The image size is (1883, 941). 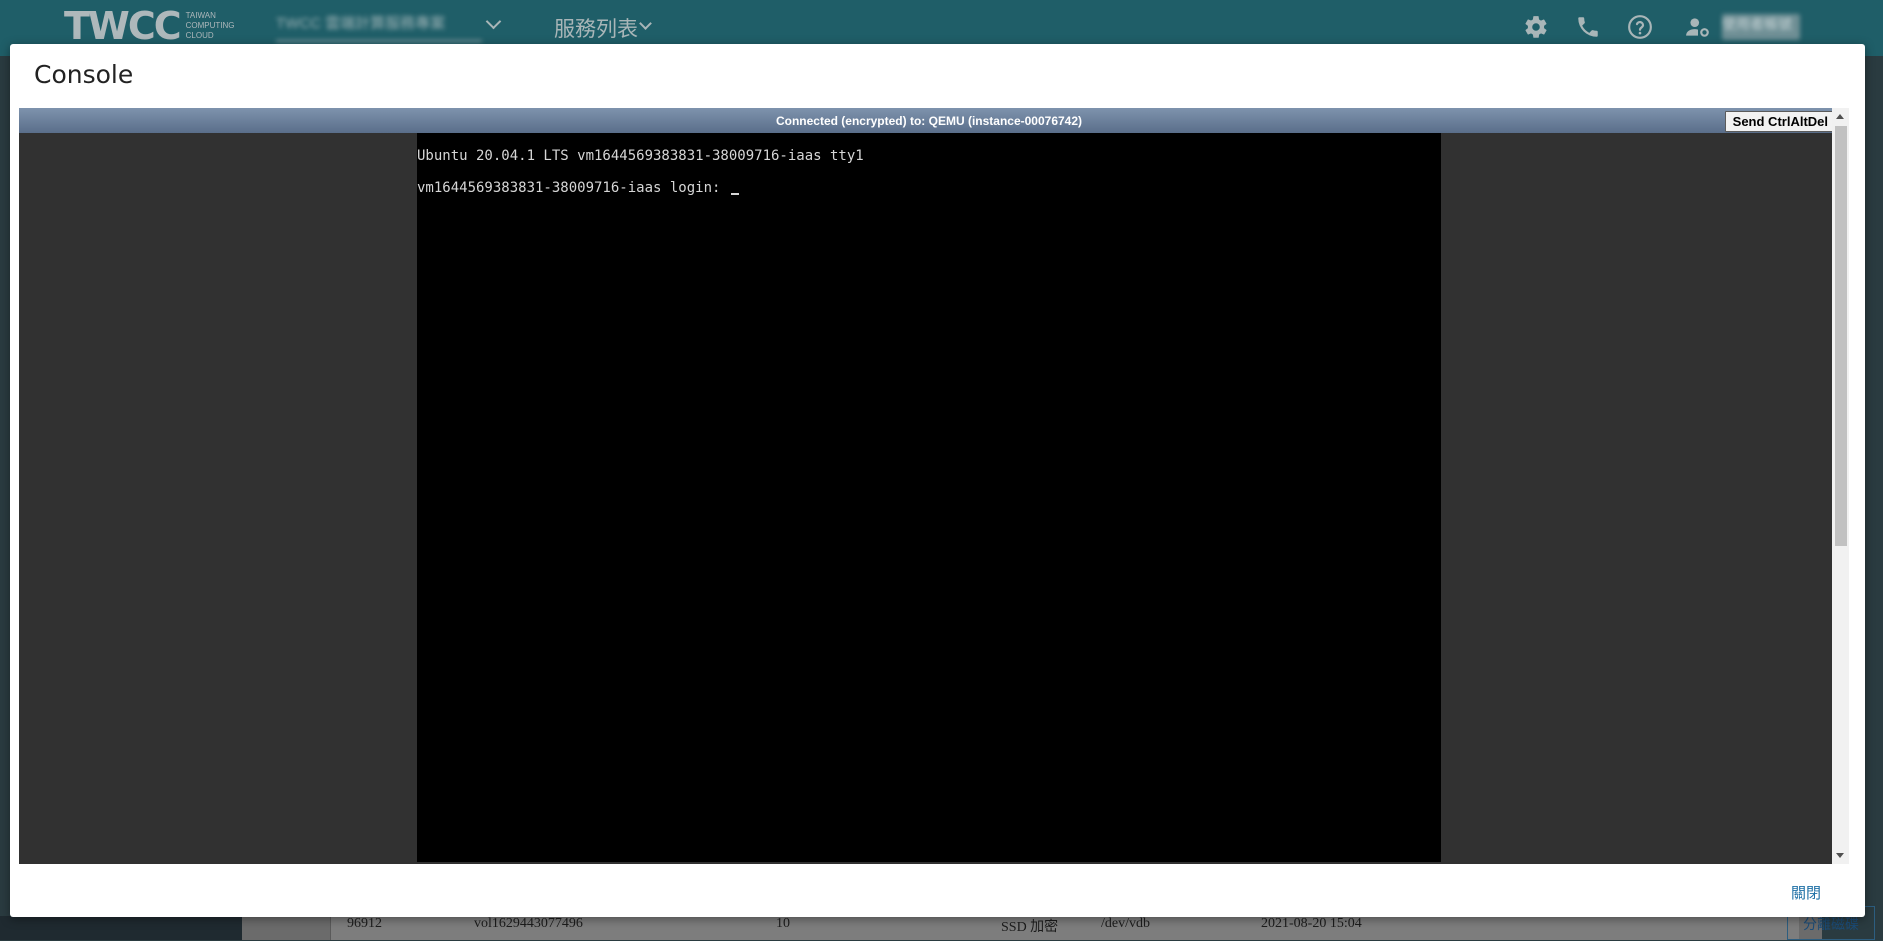 I want to click on project-selector: TWCC 雲端計算服務專案, so click(x=379, y=27).